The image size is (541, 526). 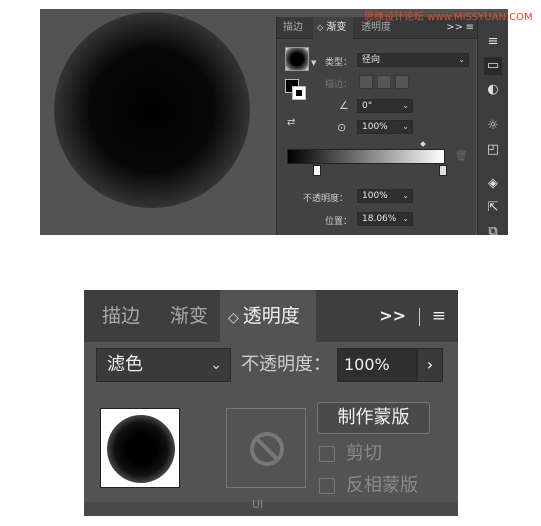 What do you see at coordinates (297, 59) in the screenshot?
I see `gradient-swatch` at bounding box center [297, 59].